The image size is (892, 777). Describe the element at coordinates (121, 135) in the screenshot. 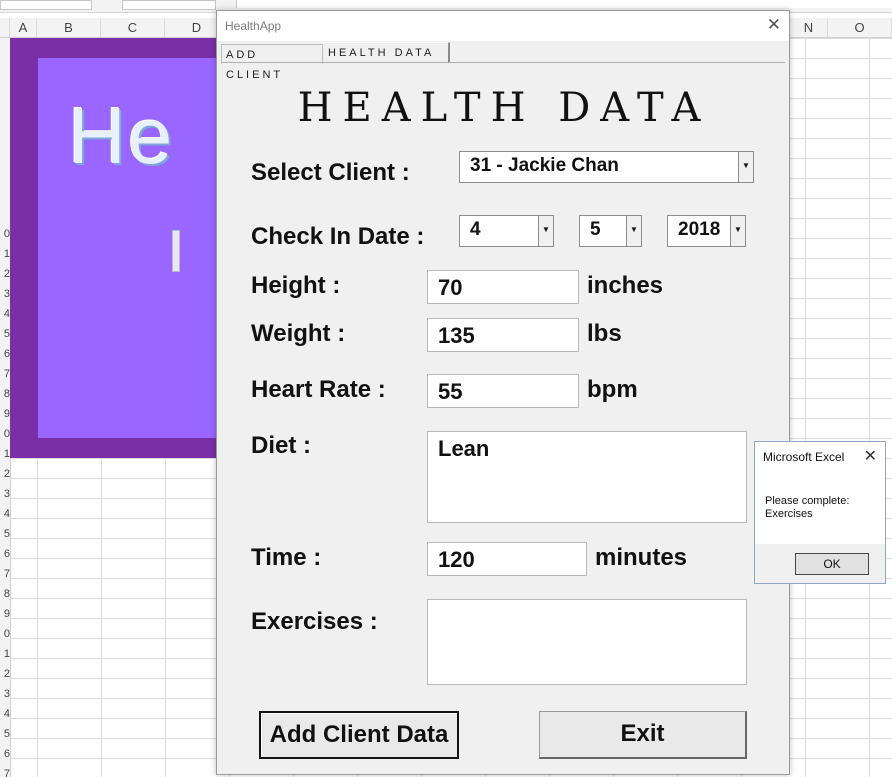

I see `banner-title: He` at that location.